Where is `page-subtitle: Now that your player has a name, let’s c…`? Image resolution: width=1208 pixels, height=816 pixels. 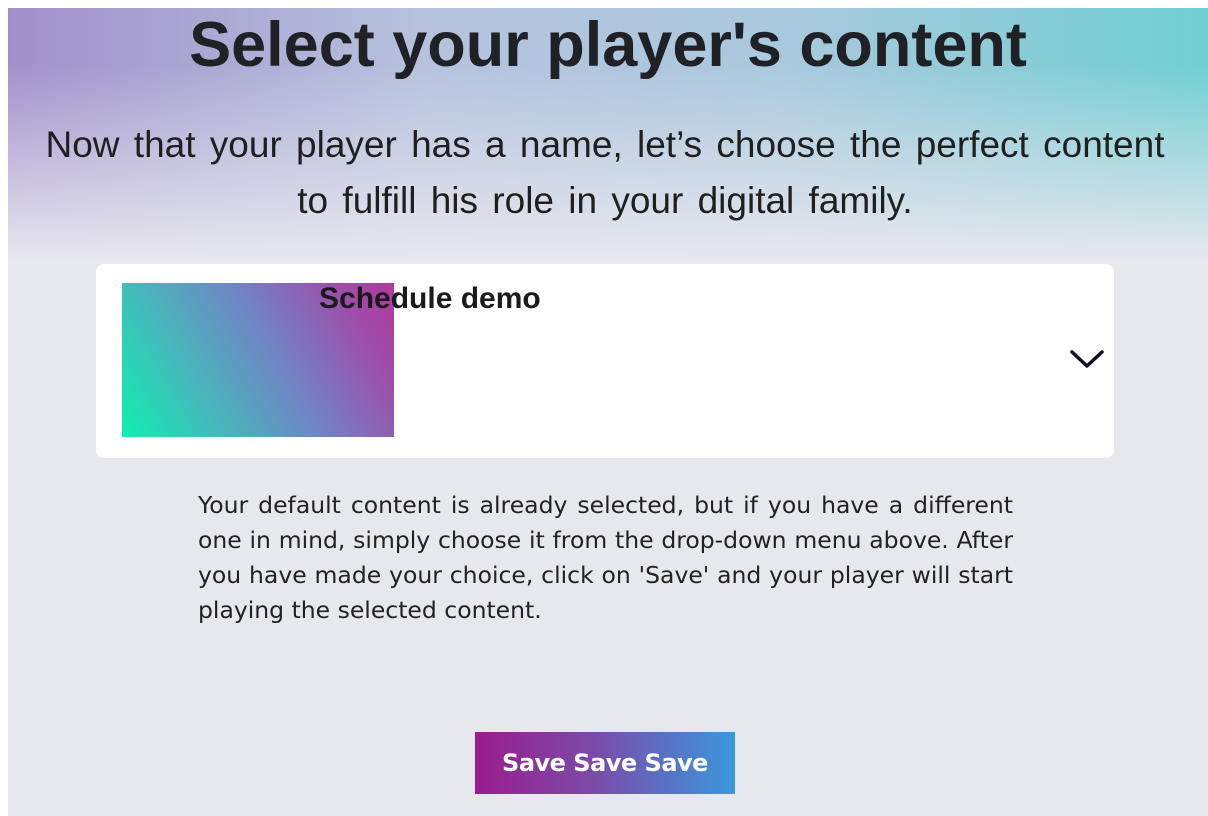 page-subtitle: Now that your player has a name, let’s c… is located at coordinates (605, 172).